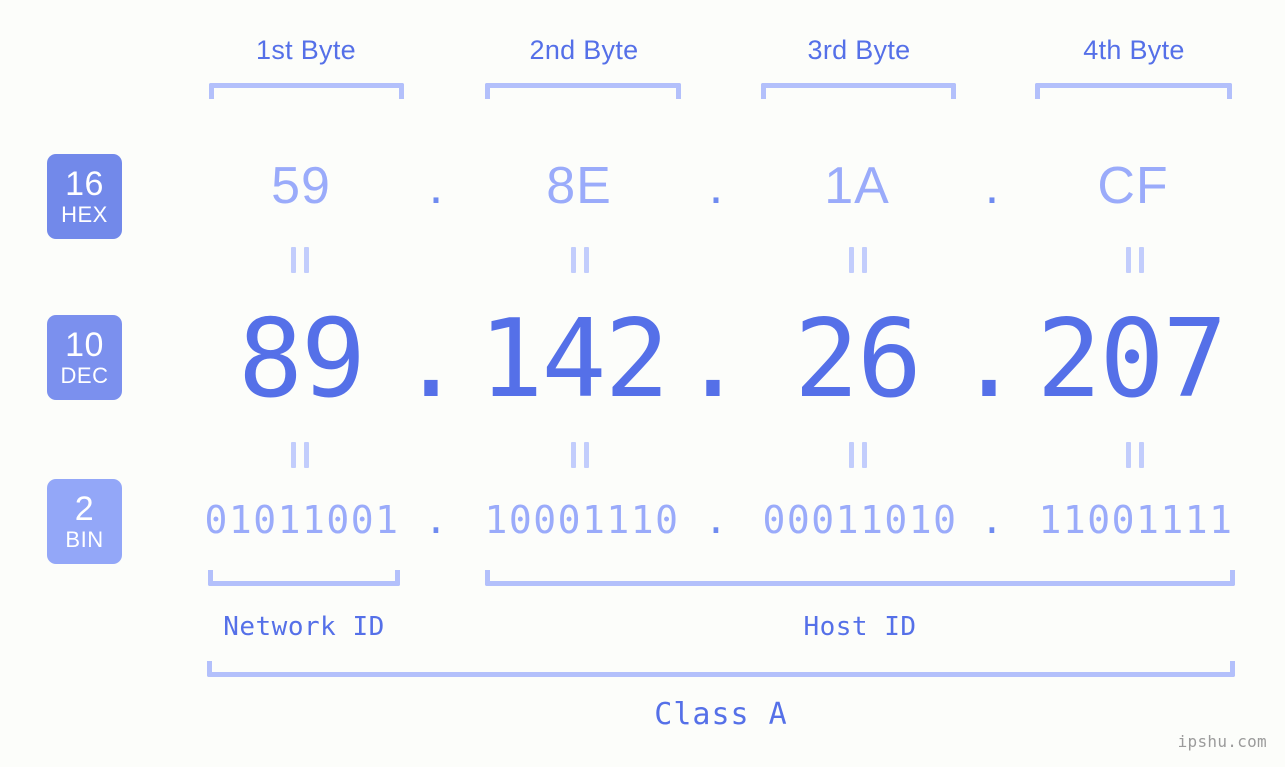 The height and width of the screenshot is (767, 1285). Describe the element at coordinates (860, 520) in the screenshot. I see `bin-octet-3: 00011010` at that location.